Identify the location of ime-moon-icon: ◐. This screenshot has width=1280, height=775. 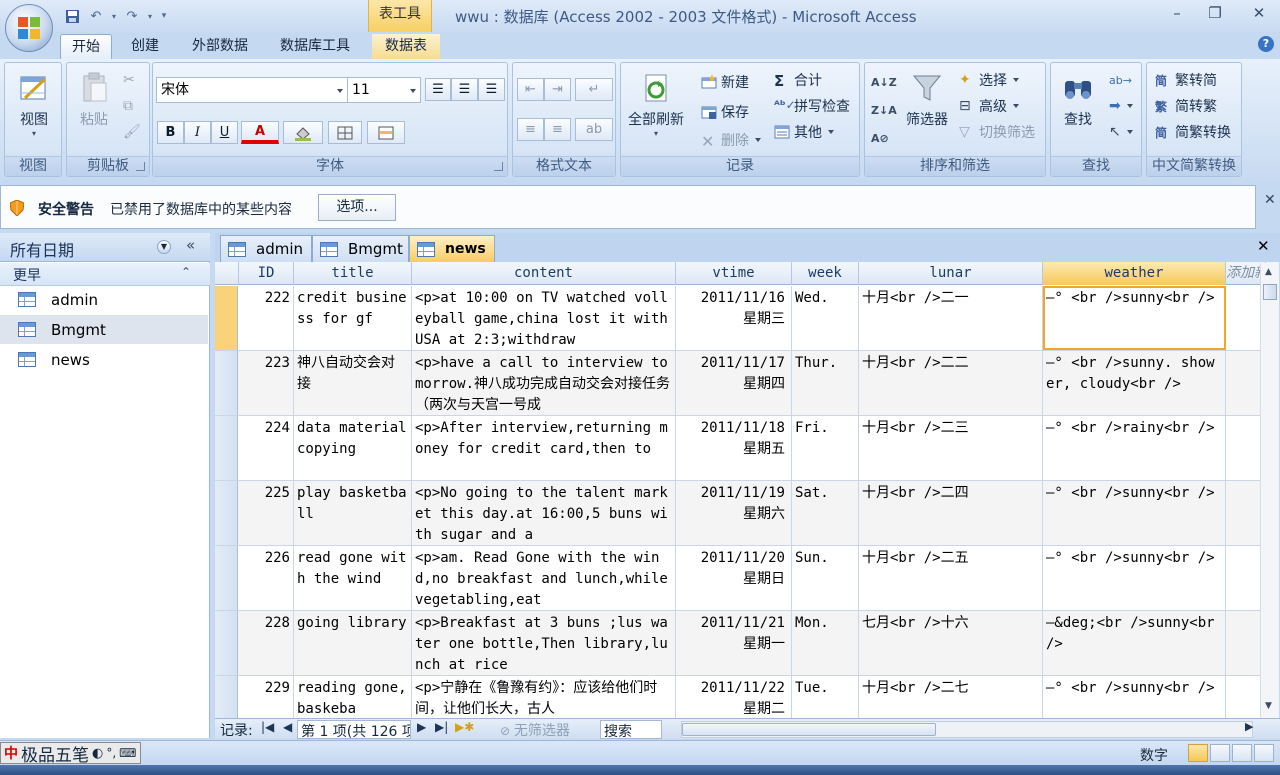
(97, 753).